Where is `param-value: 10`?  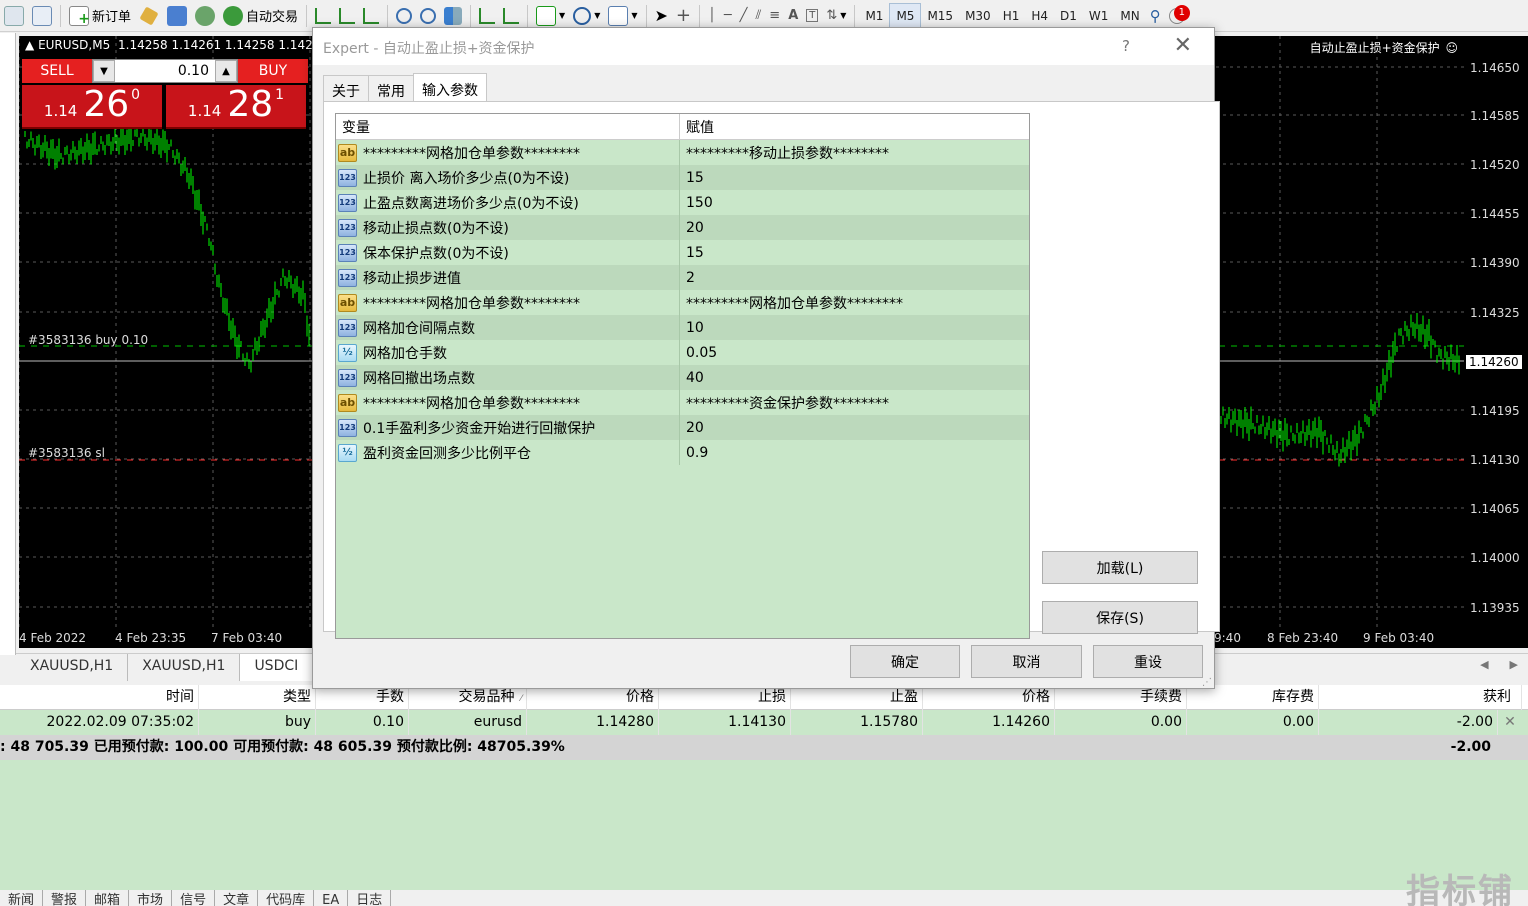
param-value: 10 is located at coordinates (692, 328).